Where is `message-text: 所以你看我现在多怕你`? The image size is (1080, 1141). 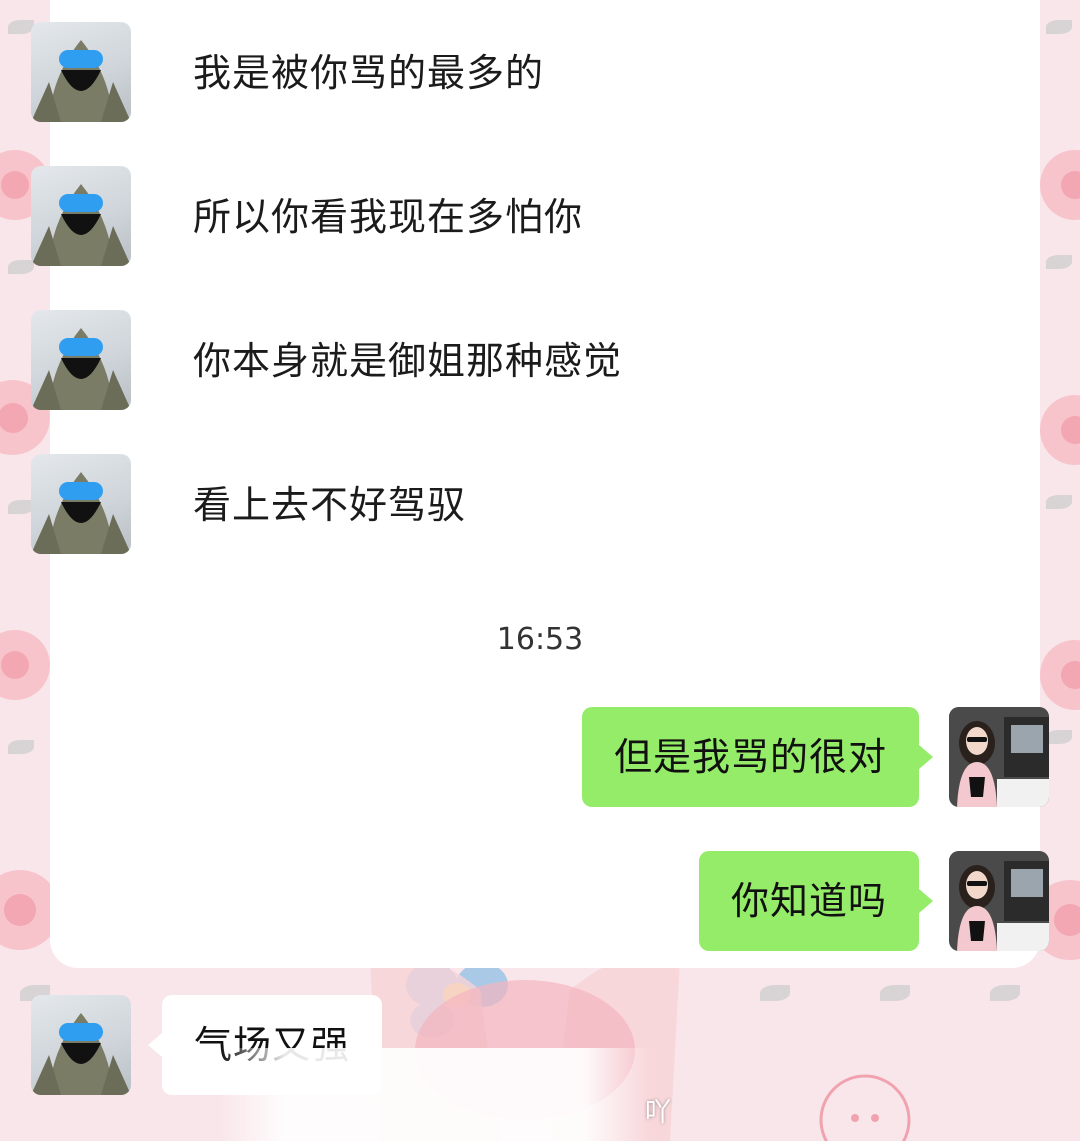
message-text: 所以你看我现在多怕你 is located at coordinates (388, 217).